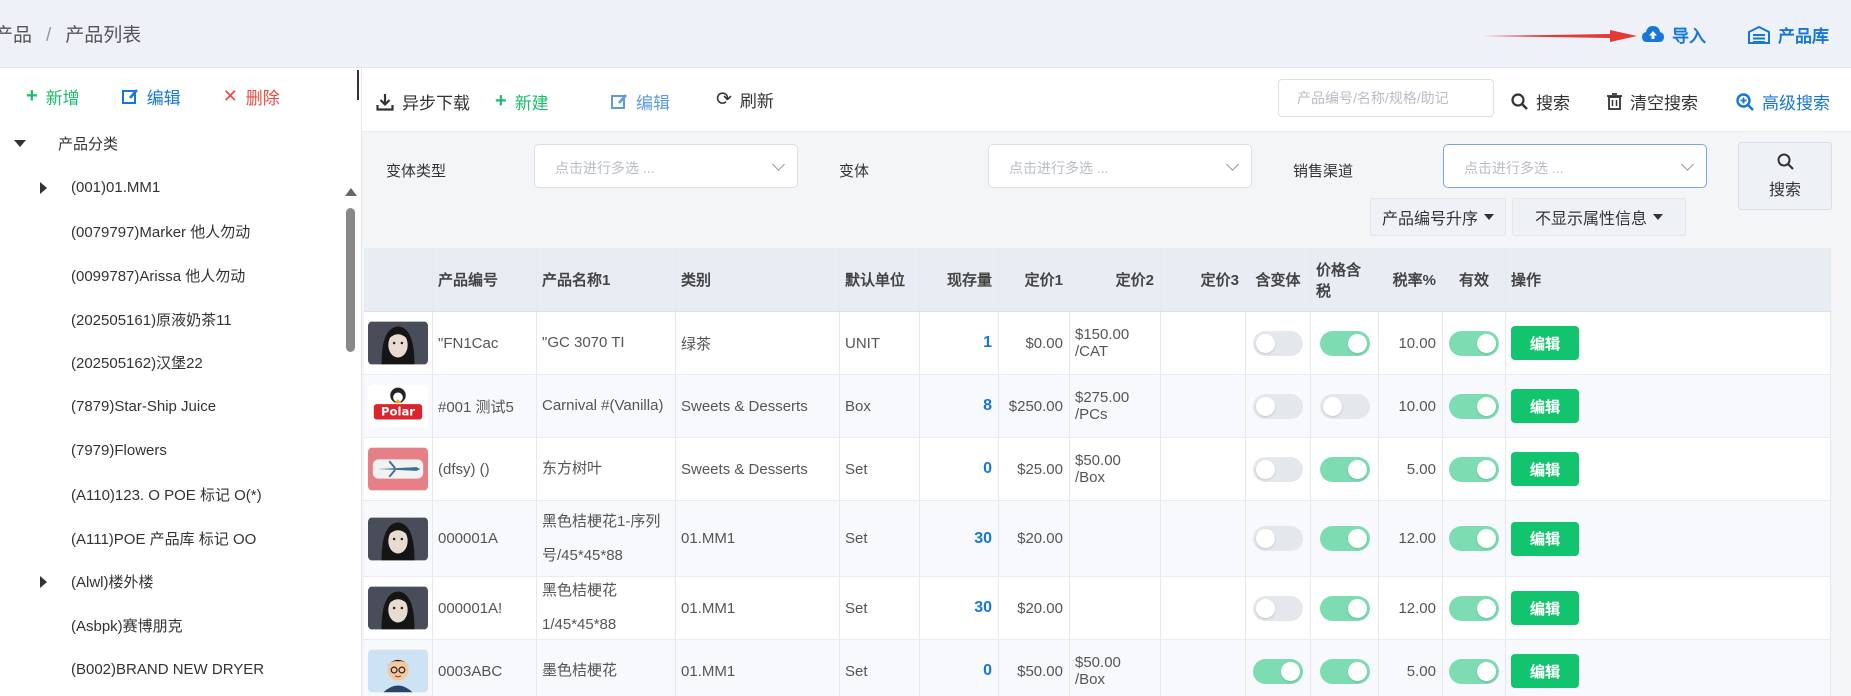 Image resolution: width=1851 pixels, height=696 pixels. Describe the element at coordinates (350, 280) in the screenshot. I see `scrollbar-thumb` at that location.